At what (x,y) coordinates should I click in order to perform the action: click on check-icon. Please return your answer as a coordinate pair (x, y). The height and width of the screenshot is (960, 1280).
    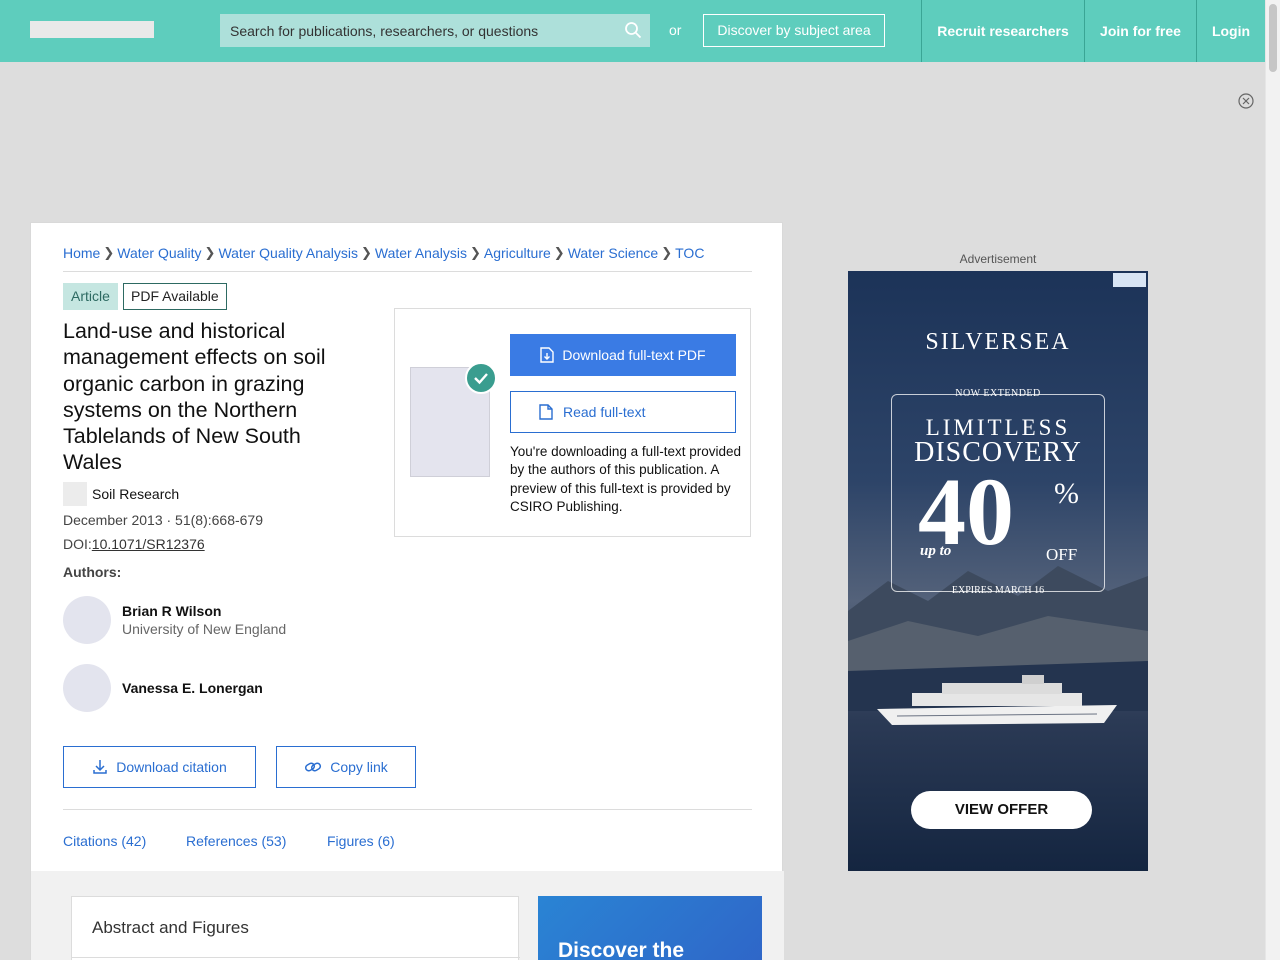
    Looking at the image, I should click on (481, 378).